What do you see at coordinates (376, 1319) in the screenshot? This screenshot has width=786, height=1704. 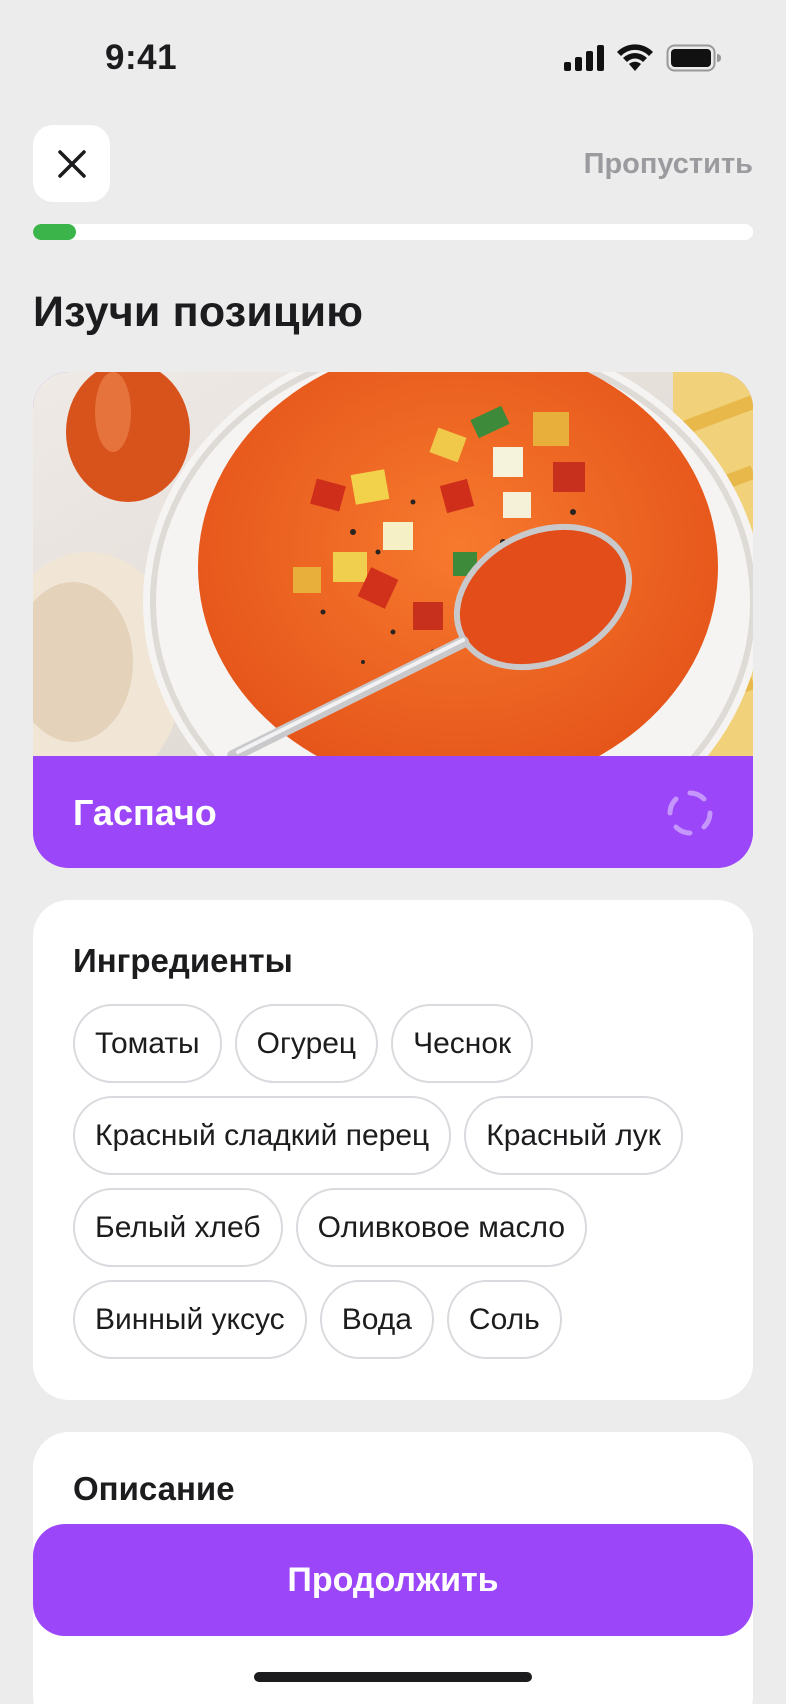 I see `ingredient-chip: Вода` at bounding box center [376, 1319].